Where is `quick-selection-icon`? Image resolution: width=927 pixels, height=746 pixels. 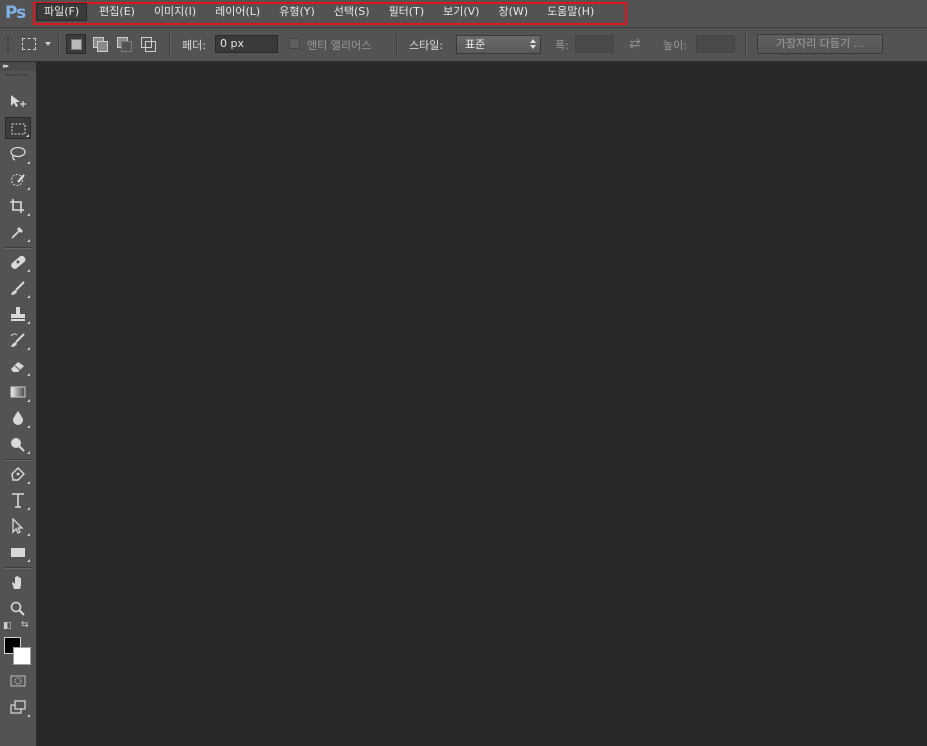 quick-selection-icon is located at coordinates (18, 180).